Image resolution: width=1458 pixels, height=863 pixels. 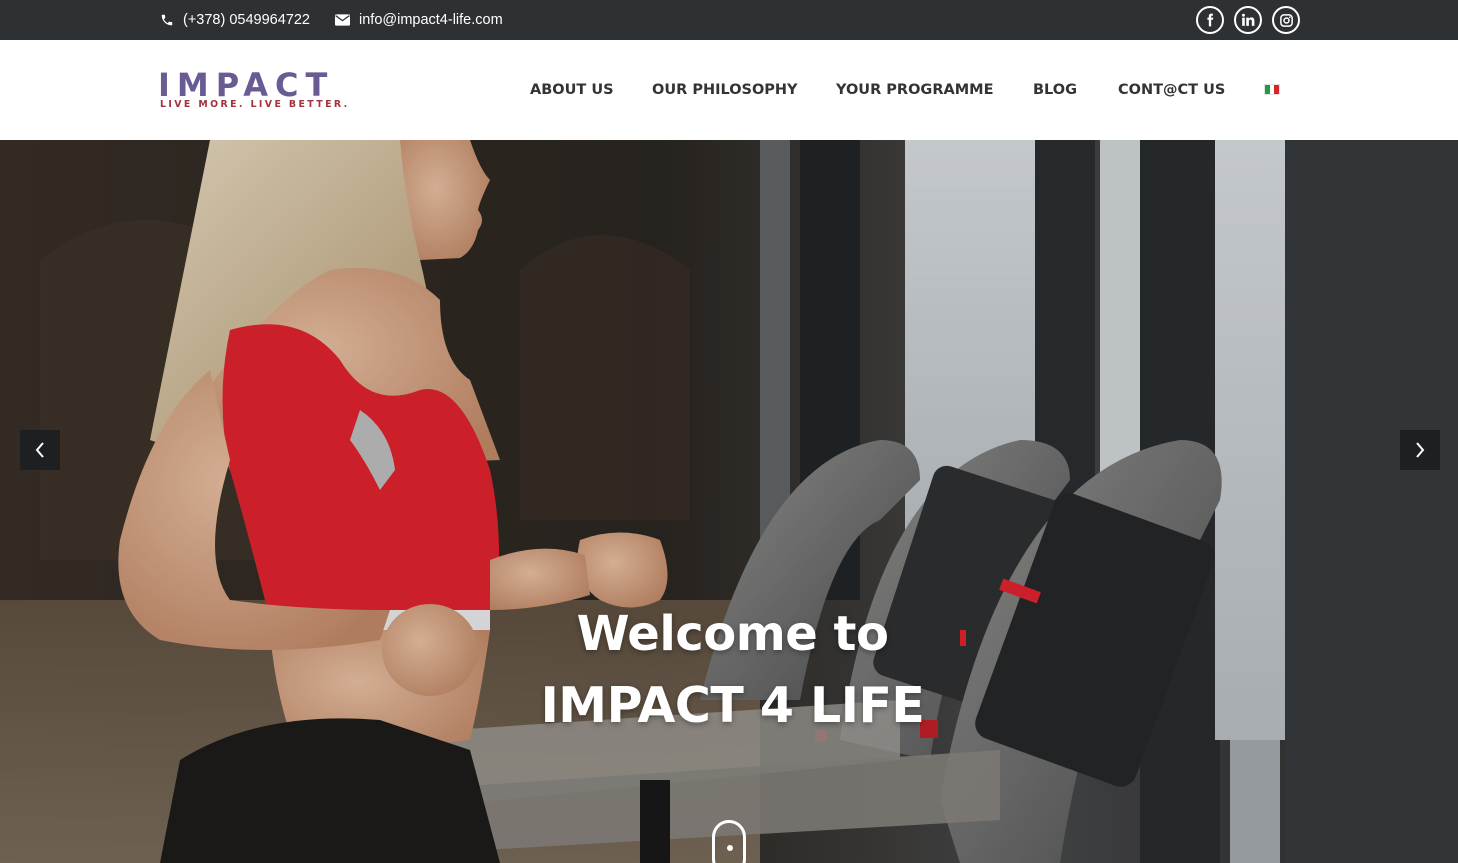 What do you see at coordinates (730, 848) in the screenshot?
I see `scroll-dot` at bounding box center [730, 848].